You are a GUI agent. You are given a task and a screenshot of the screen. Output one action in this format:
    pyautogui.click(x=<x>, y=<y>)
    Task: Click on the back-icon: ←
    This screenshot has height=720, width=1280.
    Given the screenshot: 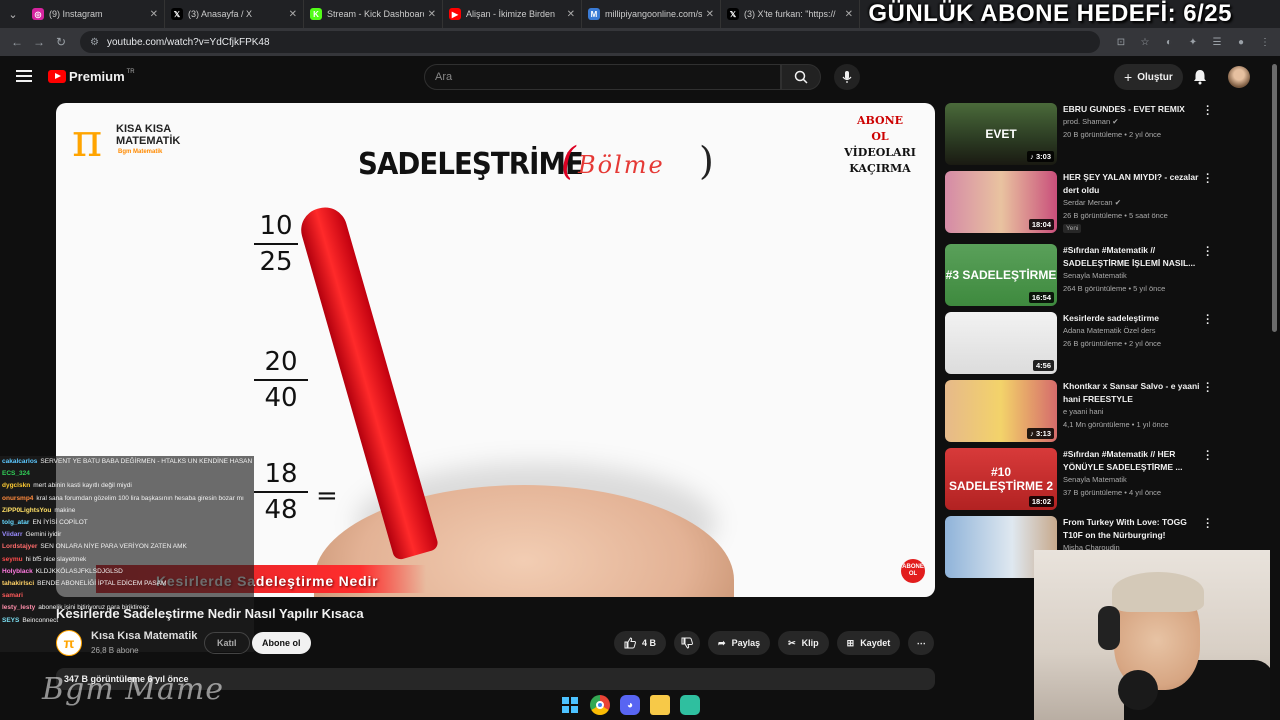 What is the action you would take?
    pyautogui.click(x=17, y=42)
    